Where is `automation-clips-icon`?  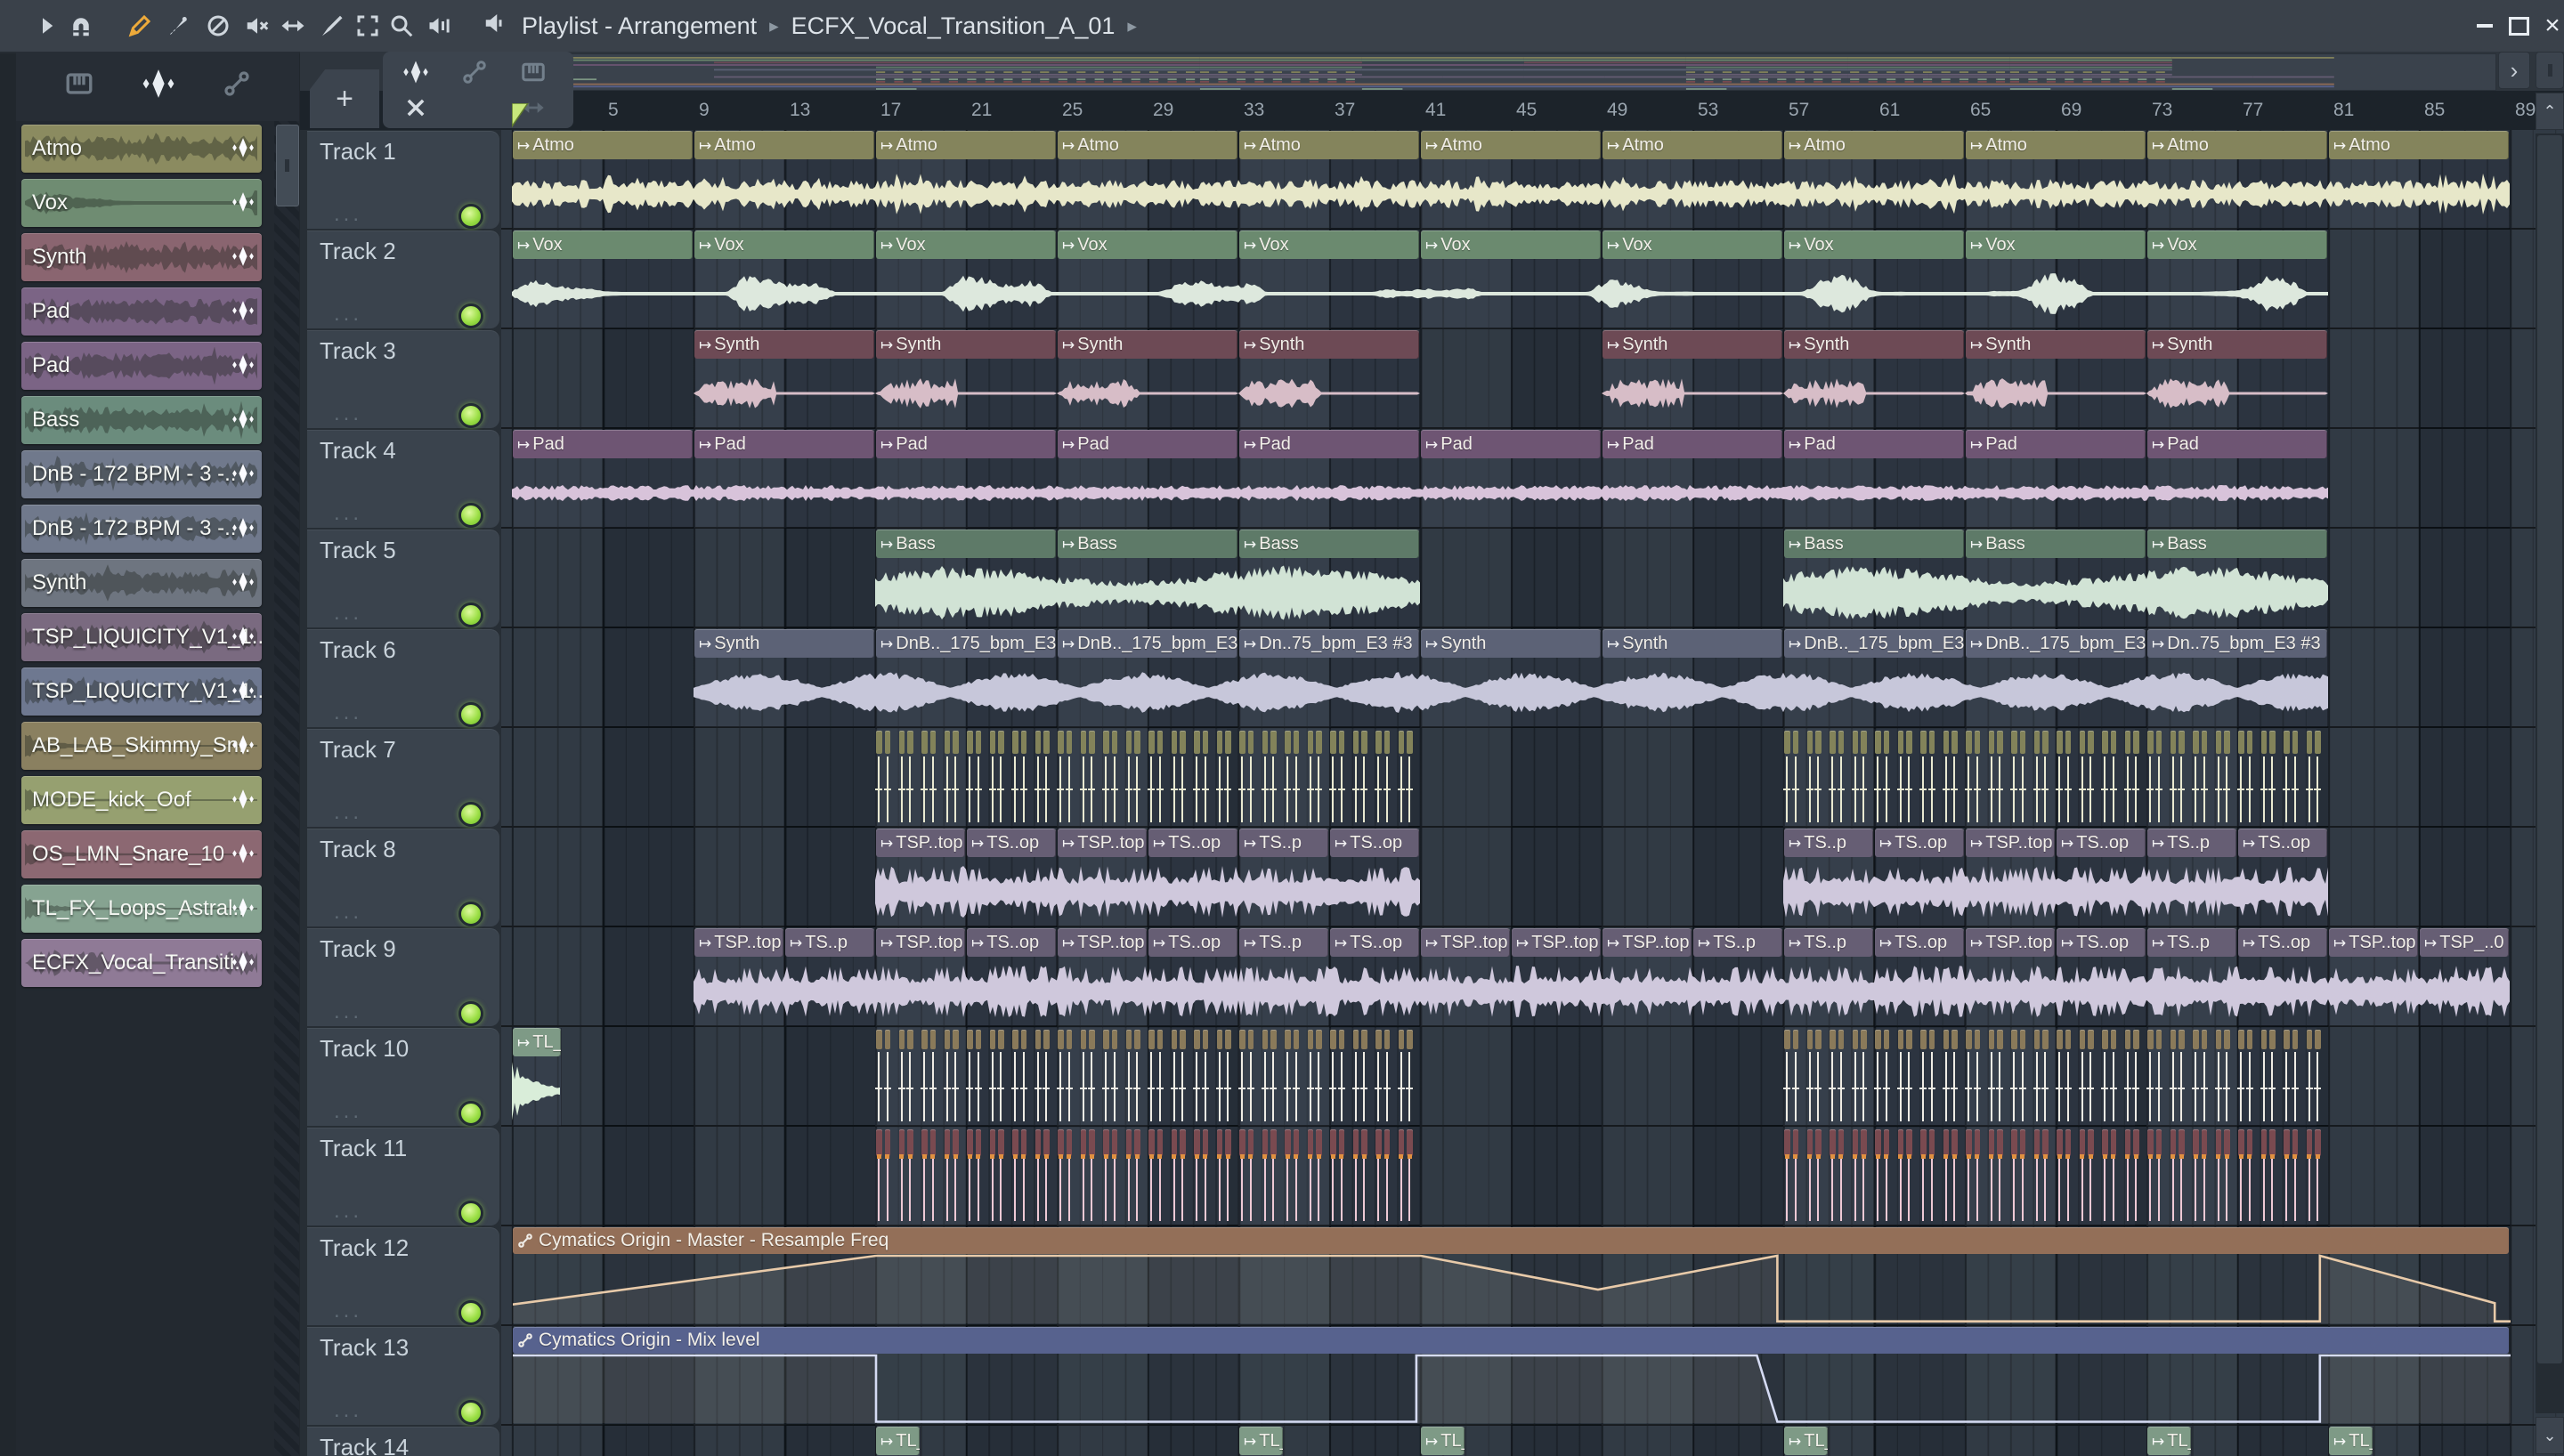 automation-clips-icon is located at coordinates (474, 72).